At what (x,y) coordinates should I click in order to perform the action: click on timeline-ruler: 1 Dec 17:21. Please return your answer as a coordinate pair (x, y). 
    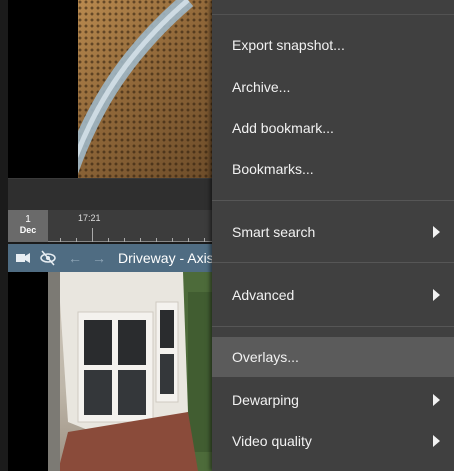
    Looking at the image, I should click on (118, 226).